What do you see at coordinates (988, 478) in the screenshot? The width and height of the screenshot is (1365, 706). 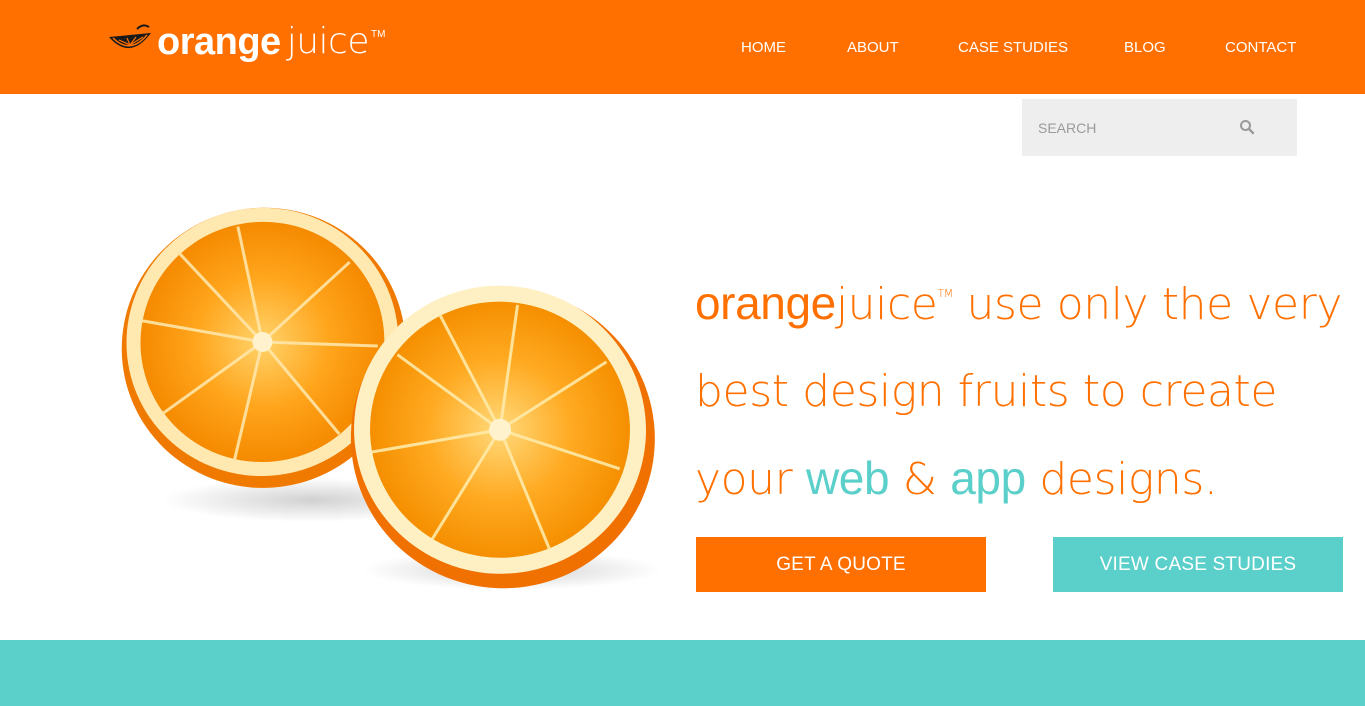 I see `headline-highlight-app: app` at bounding box center [988, 478].